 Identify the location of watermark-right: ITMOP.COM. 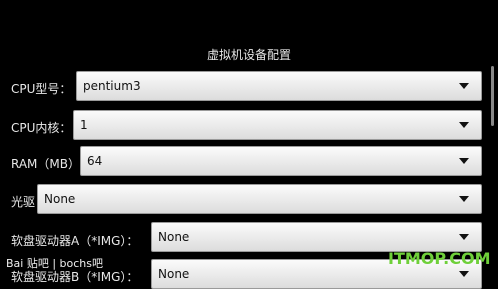
(439, 258).